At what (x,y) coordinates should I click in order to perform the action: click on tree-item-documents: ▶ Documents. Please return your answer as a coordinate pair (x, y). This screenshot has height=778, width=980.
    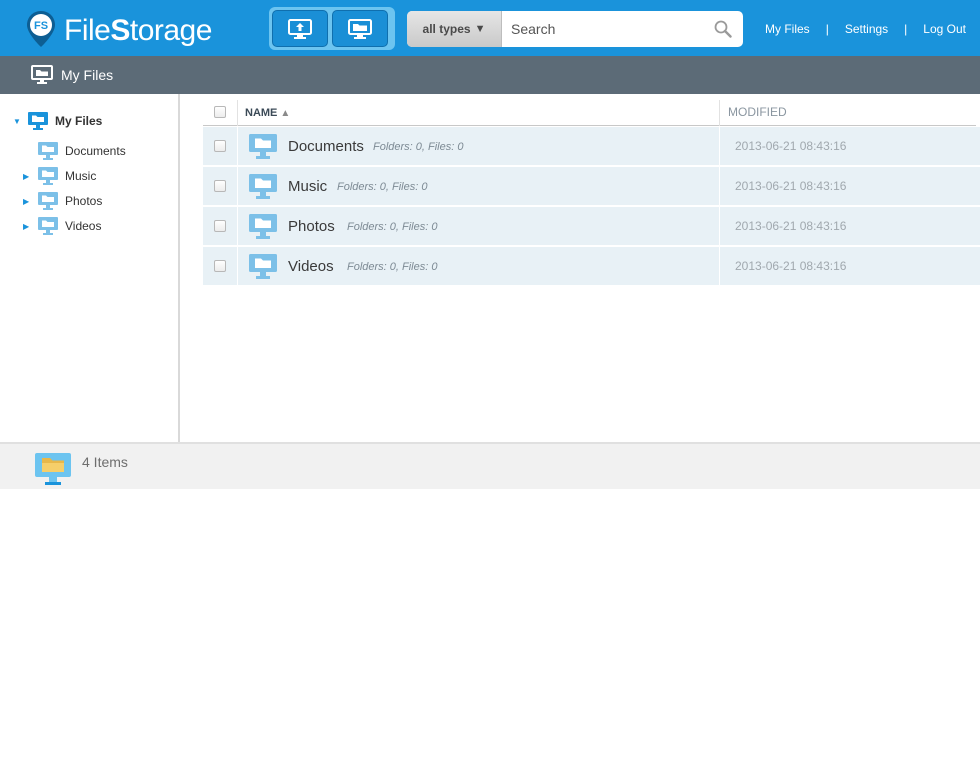
    Looking at the image, I should click on (74, 151).